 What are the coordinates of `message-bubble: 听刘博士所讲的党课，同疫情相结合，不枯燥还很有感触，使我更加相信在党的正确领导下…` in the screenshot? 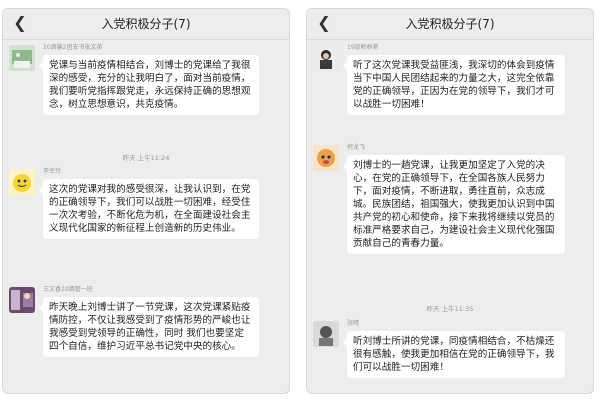 It's located at (454, 354).